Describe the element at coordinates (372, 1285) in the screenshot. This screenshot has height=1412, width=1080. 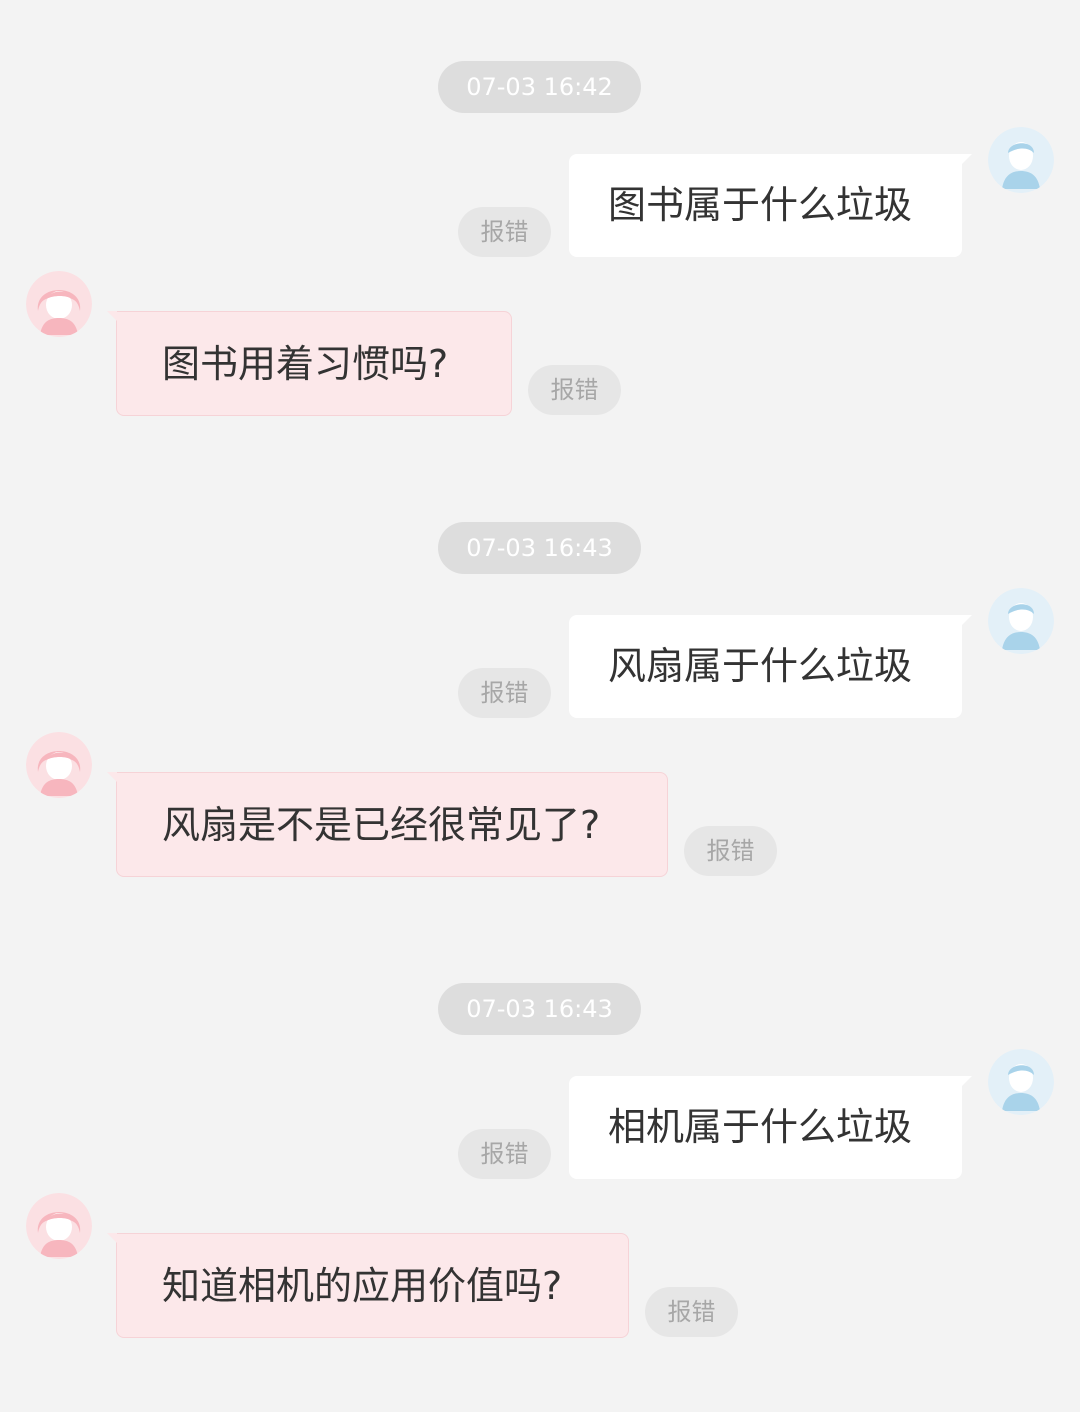
I see `bot-reply-bubble: 知道相机的应用价值吗?` at that location.